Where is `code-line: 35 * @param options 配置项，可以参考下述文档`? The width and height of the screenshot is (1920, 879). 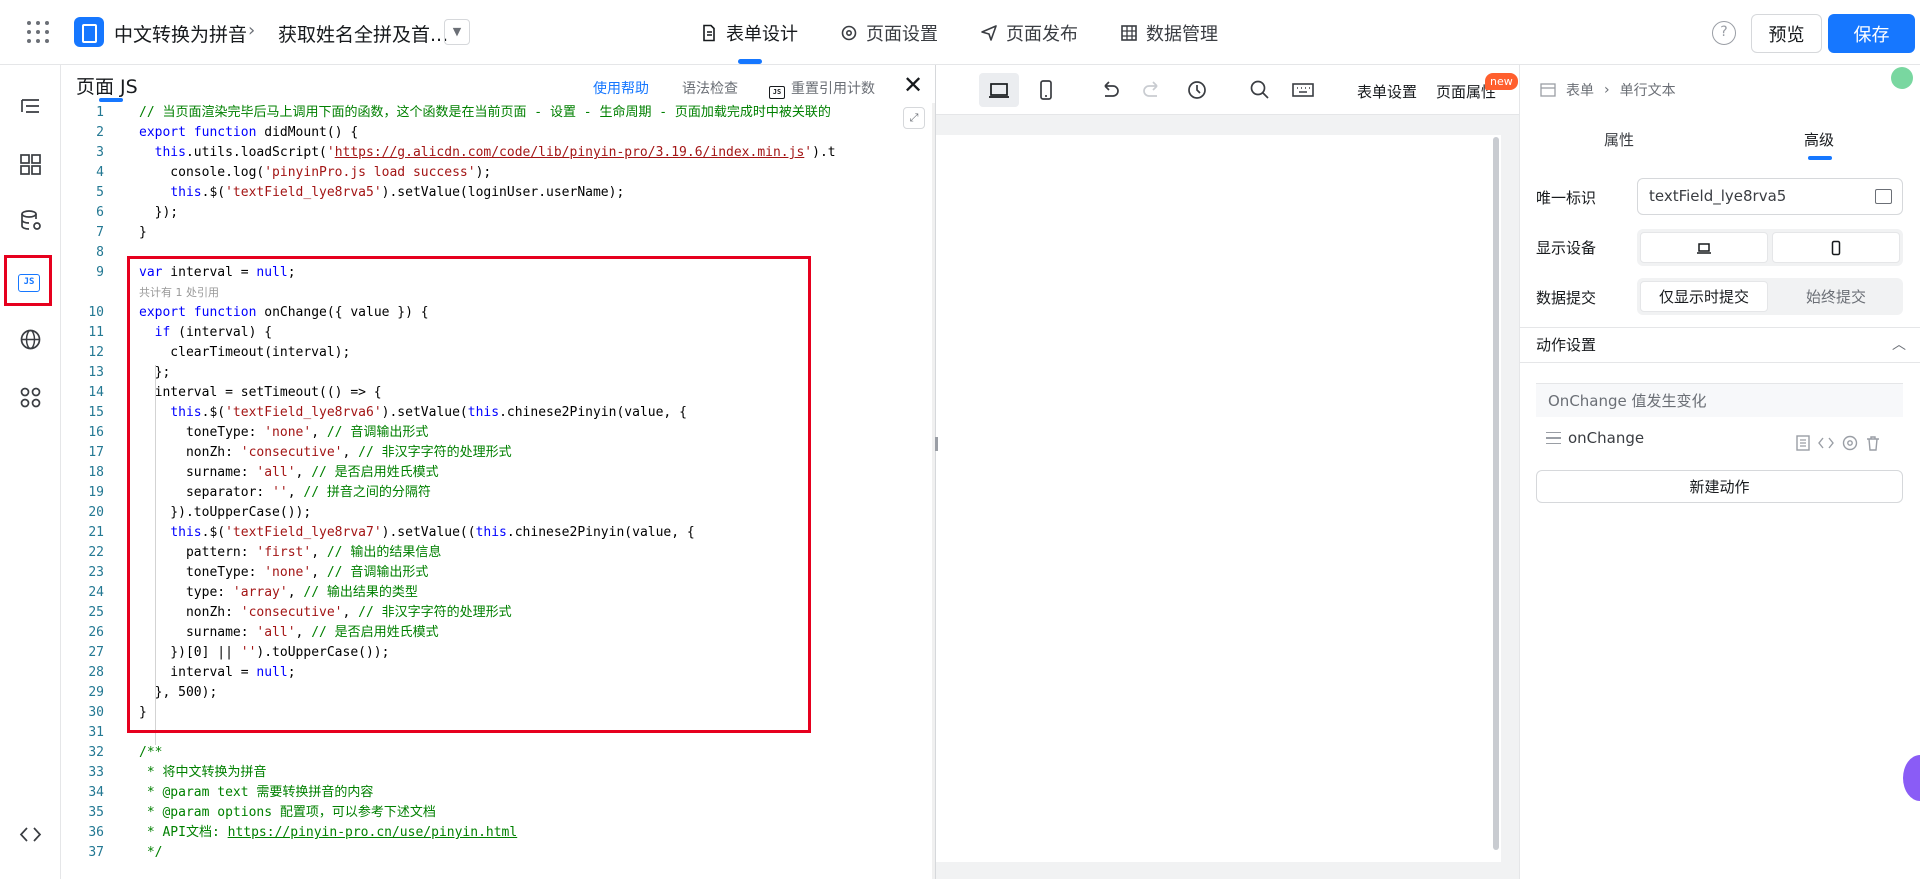
code-line: 35 * @param options 配置项，可以参考下述文档 is located at coordinates (498, 813).